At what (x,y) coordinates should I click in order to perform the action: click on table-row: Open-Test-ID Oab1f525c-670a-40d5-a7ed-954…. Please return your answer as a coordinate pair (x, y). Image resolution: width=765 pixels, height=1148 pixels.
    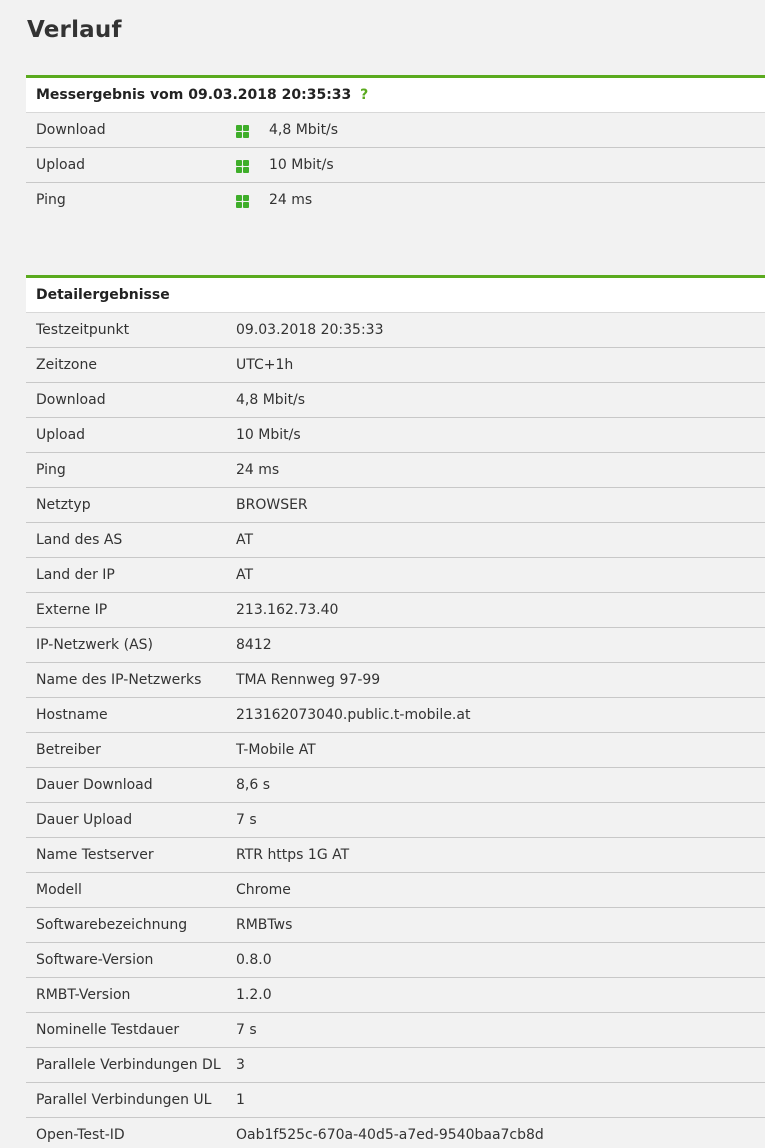
    Looking at the image, I should click on (395, 1133).